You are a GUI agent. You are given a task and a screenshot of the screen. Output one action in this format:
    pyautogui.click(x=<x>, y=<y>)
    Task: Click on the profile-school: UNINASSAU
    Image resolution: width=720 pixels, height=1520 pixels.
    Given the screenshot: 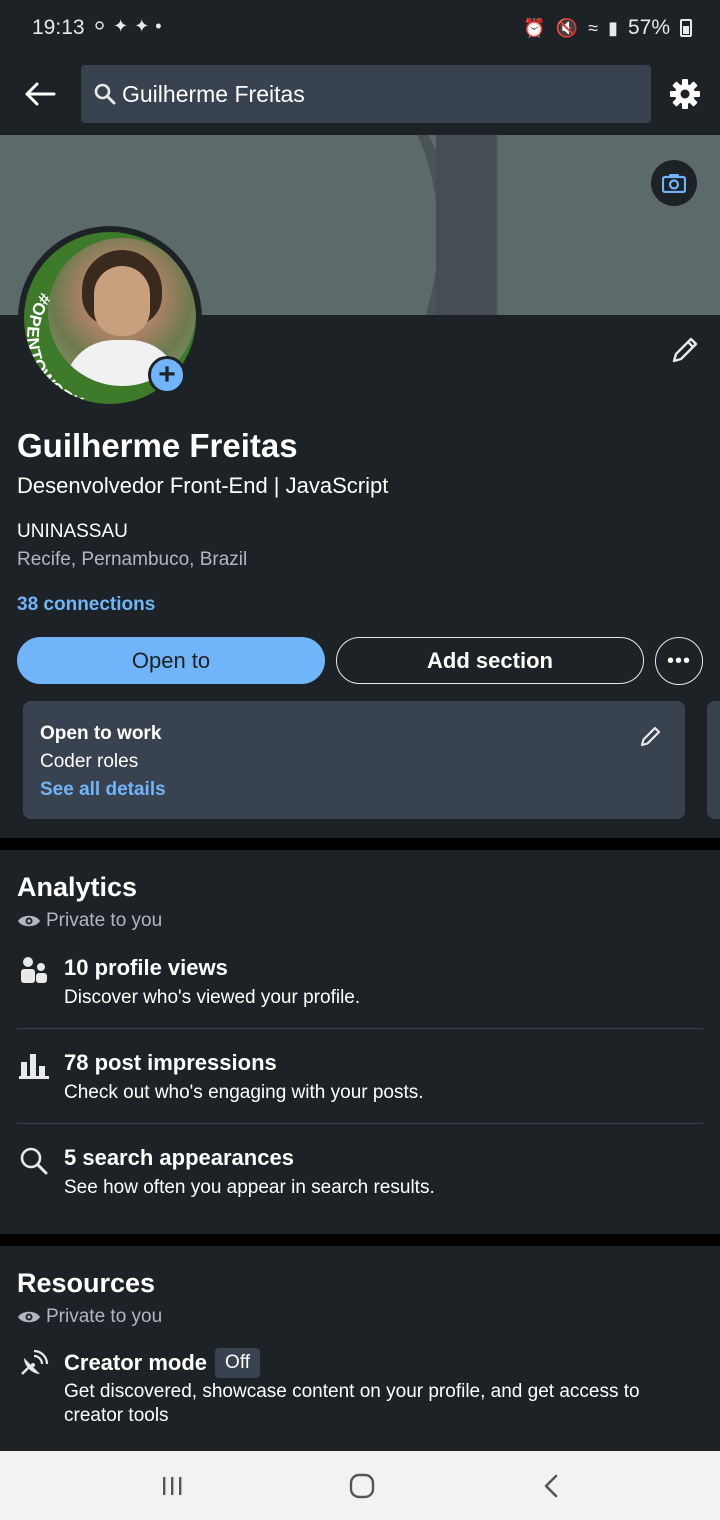 What is the action you would take?
    pyautogui.click(x=72, y=532)
    